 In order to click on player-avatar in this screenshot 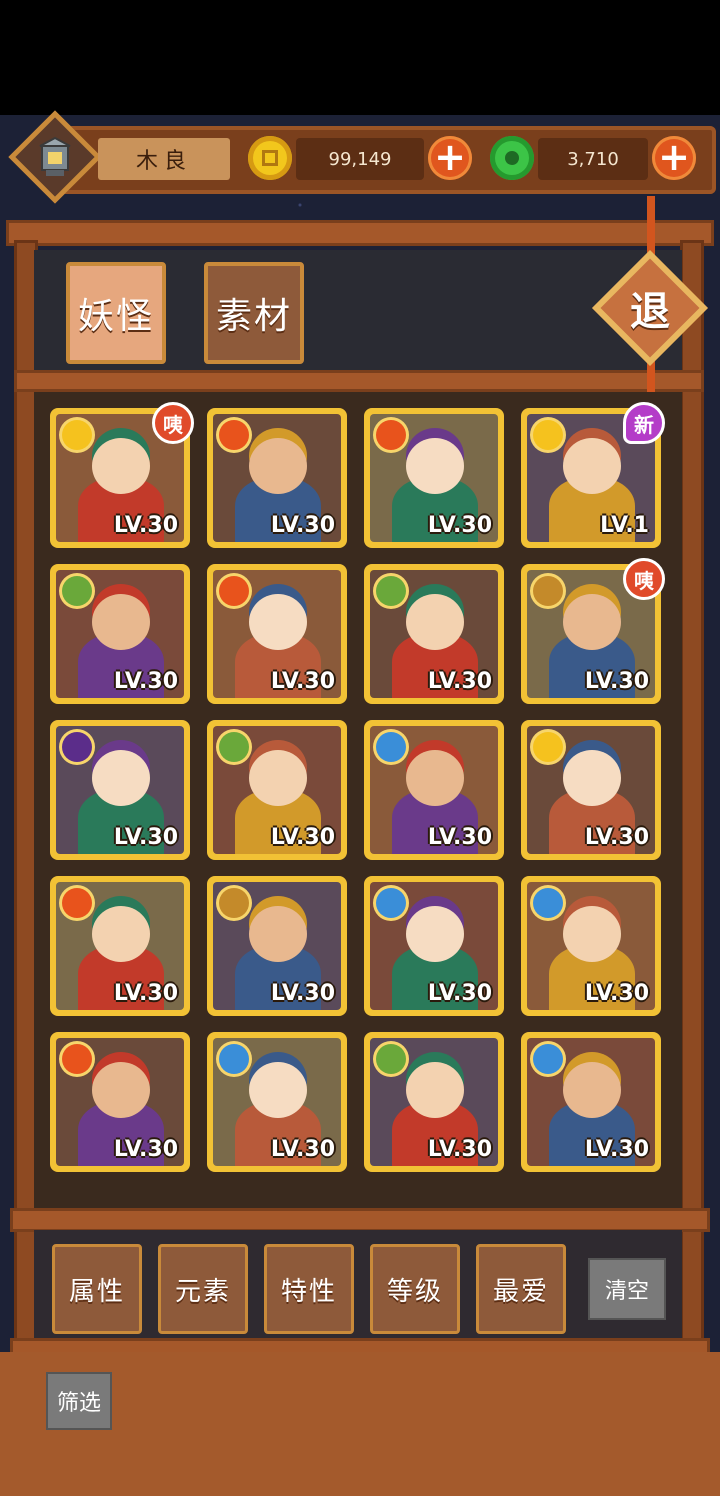, I will do `click(55, 157)`.